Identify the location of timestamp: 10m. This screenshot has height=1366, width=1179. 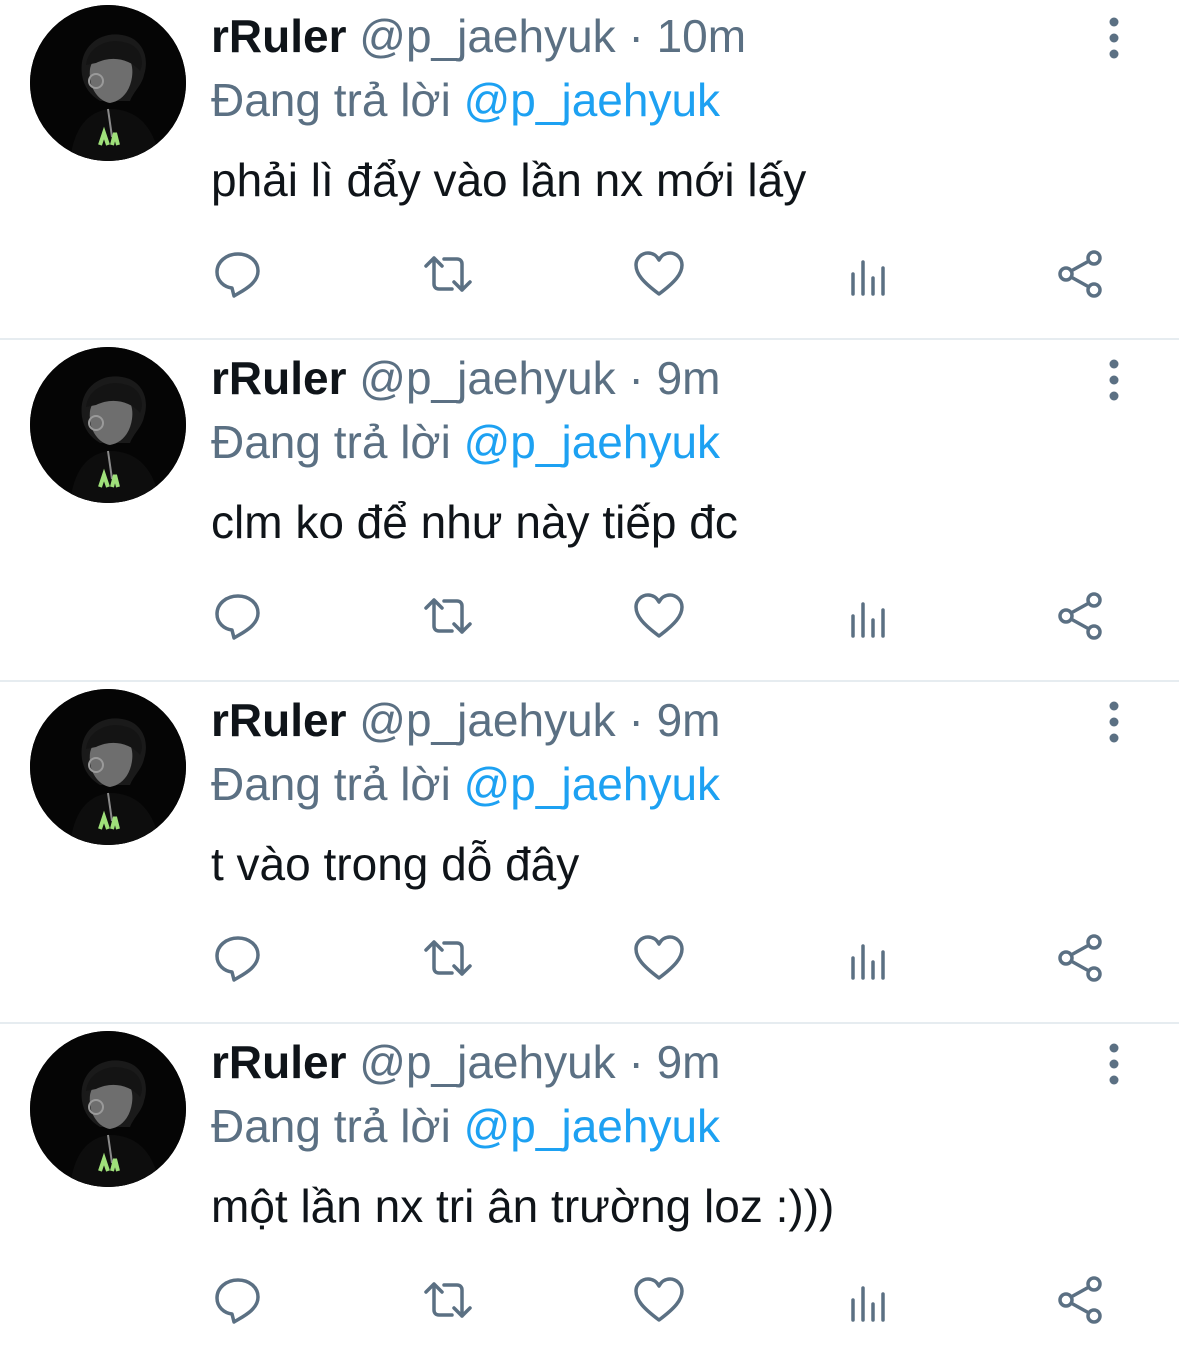
(701, 36).